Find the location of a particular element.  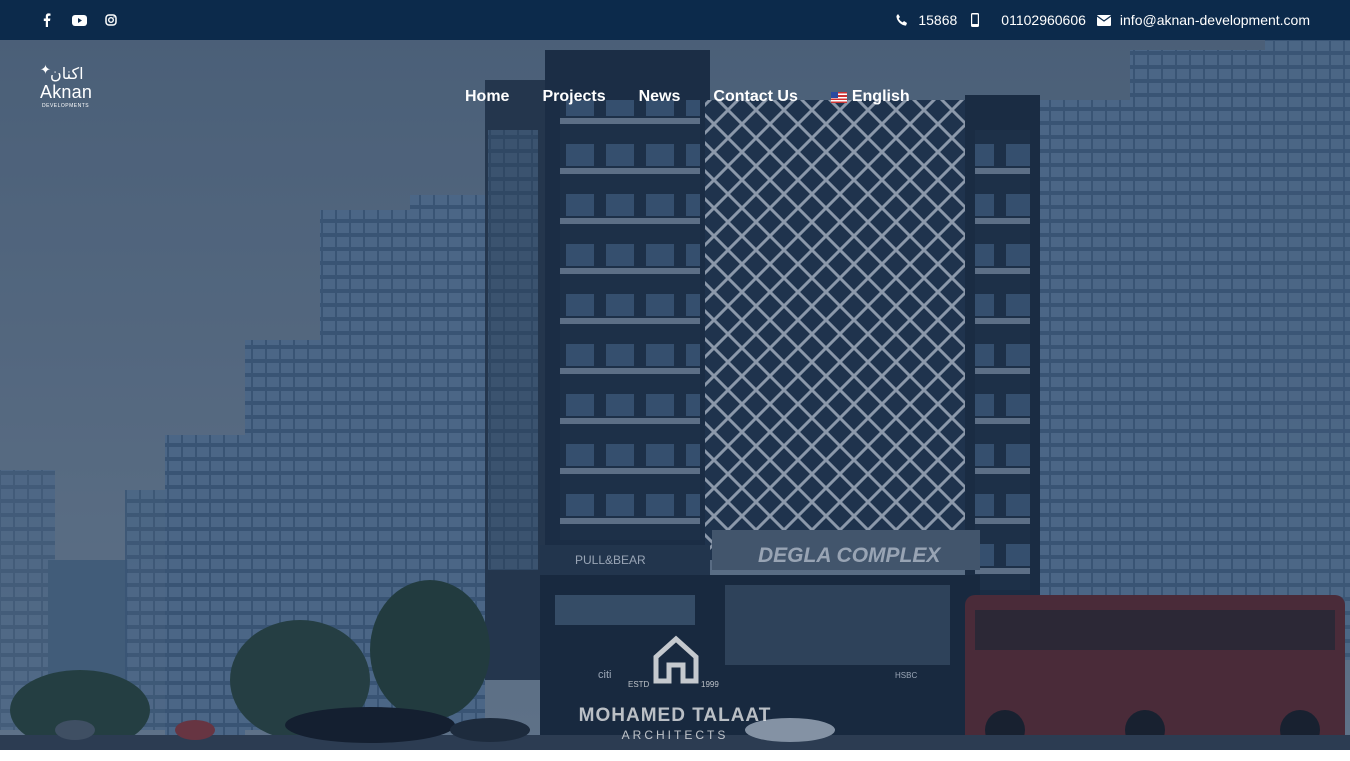

us-flag-icon is located at coordinates (838, 97).